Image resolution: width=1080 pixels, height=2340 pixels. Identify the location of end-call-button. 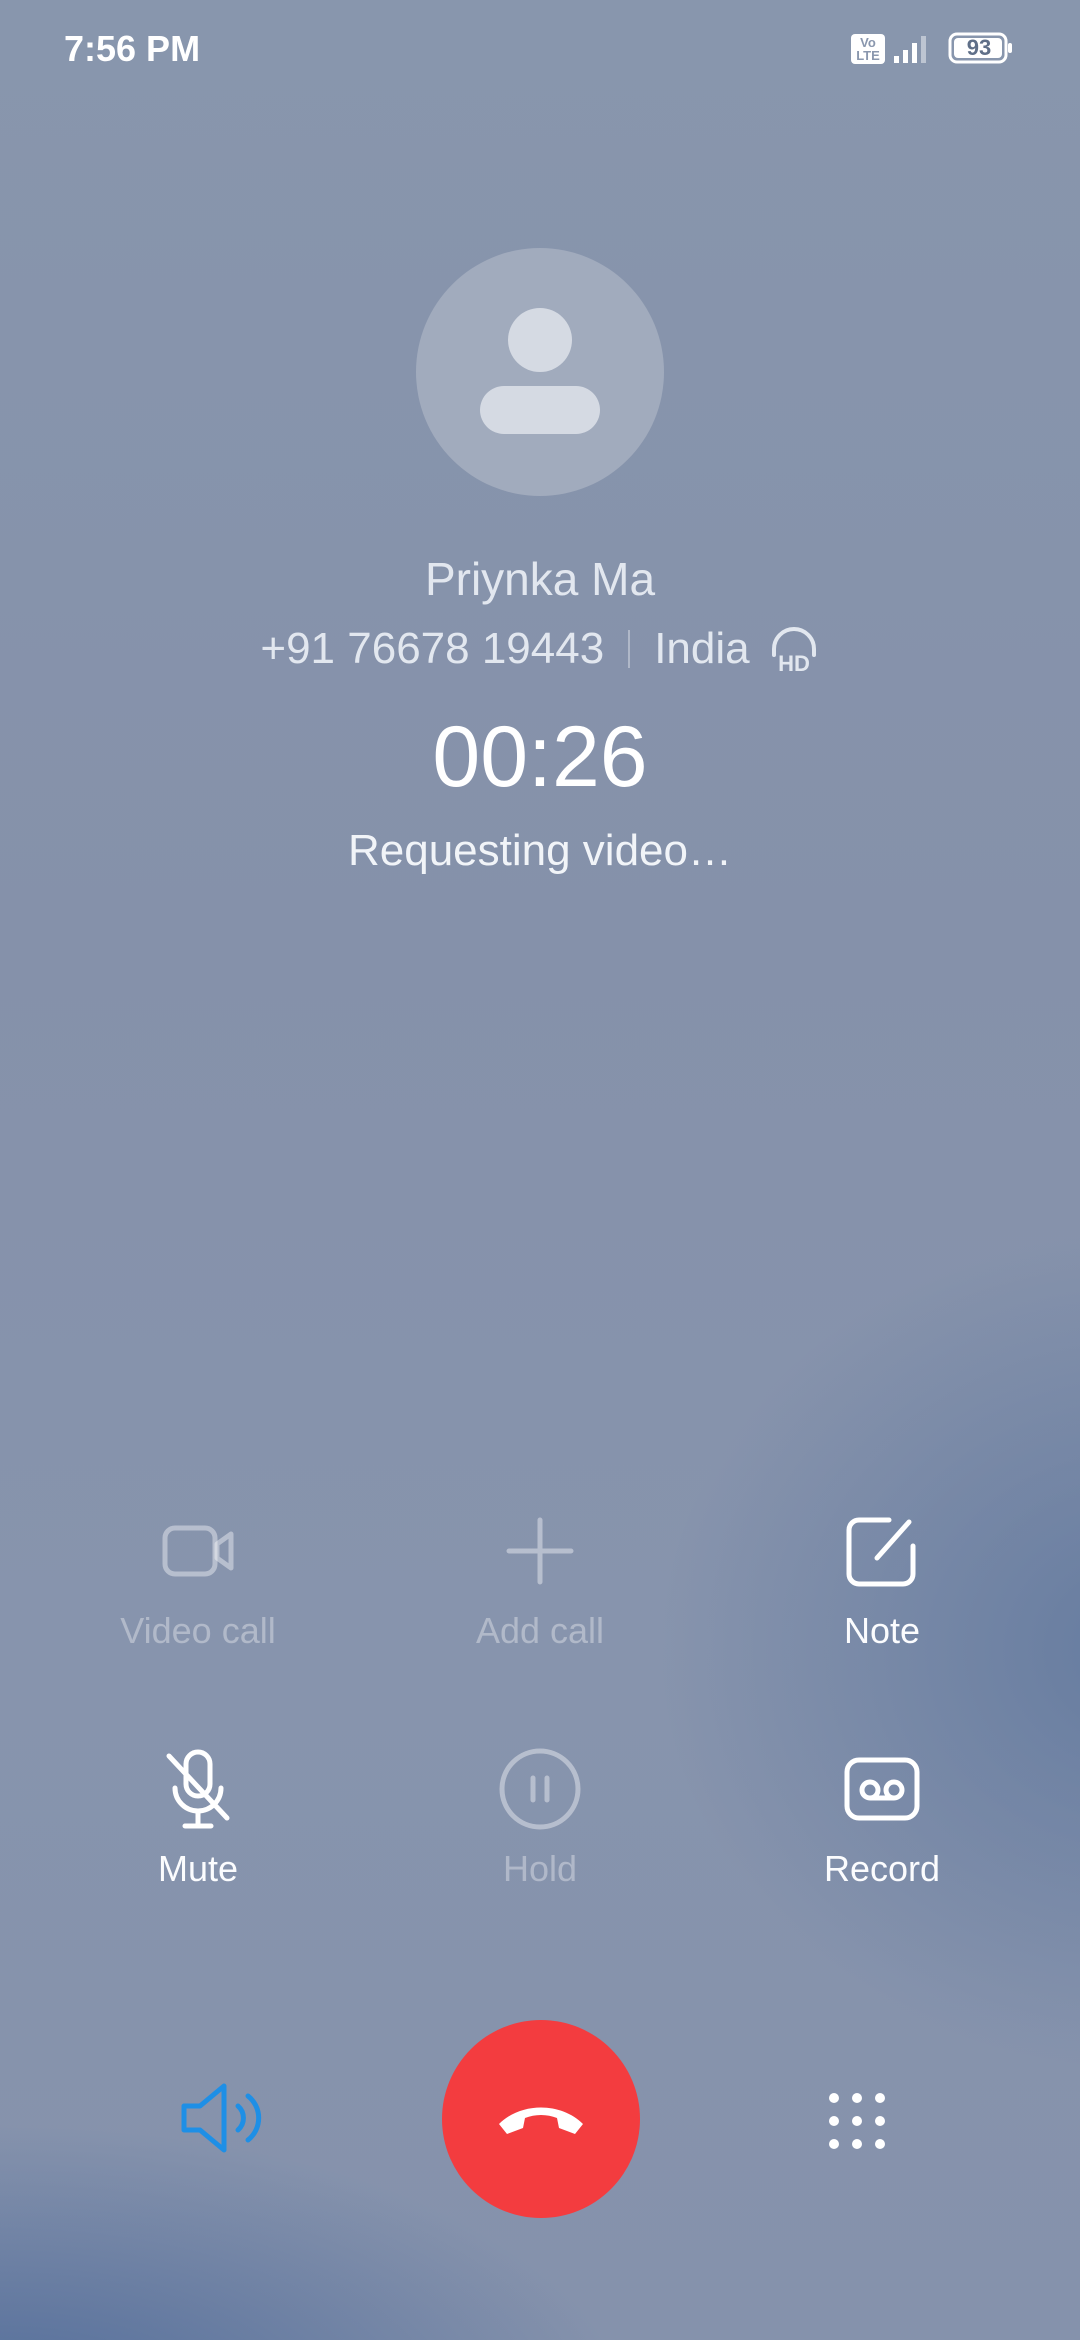
(541, 2119).